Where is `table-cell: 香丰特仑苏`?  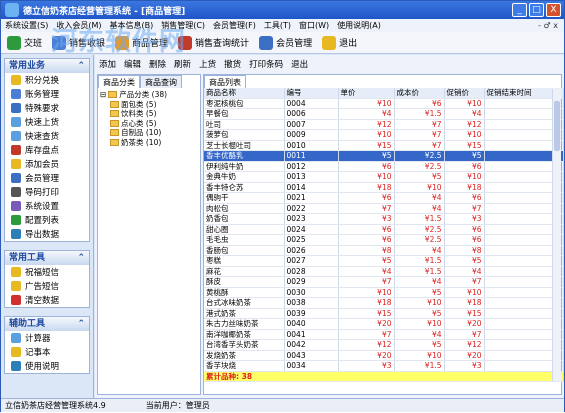 table-cell: 香丰特仑苏 is located at coordinates (244, 187).